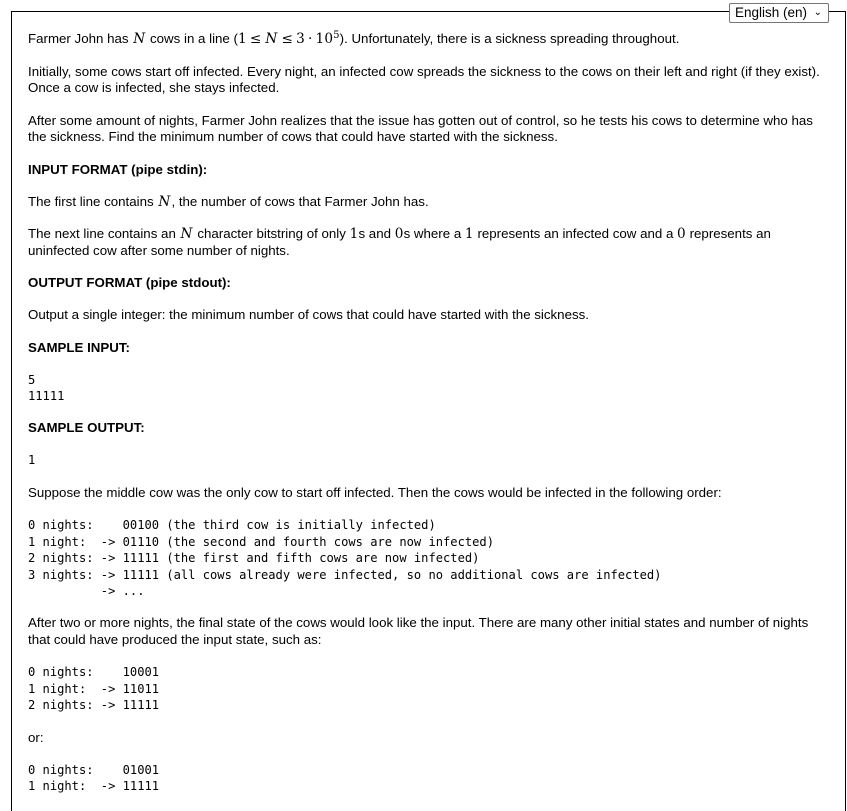 The width and height of the screenshot is (847, 811). Describe the element at coordinates (129, 283) in the screenshot. I see `output-format-heading: OUTPUT FORMAT (pipe stdout):` at that location.